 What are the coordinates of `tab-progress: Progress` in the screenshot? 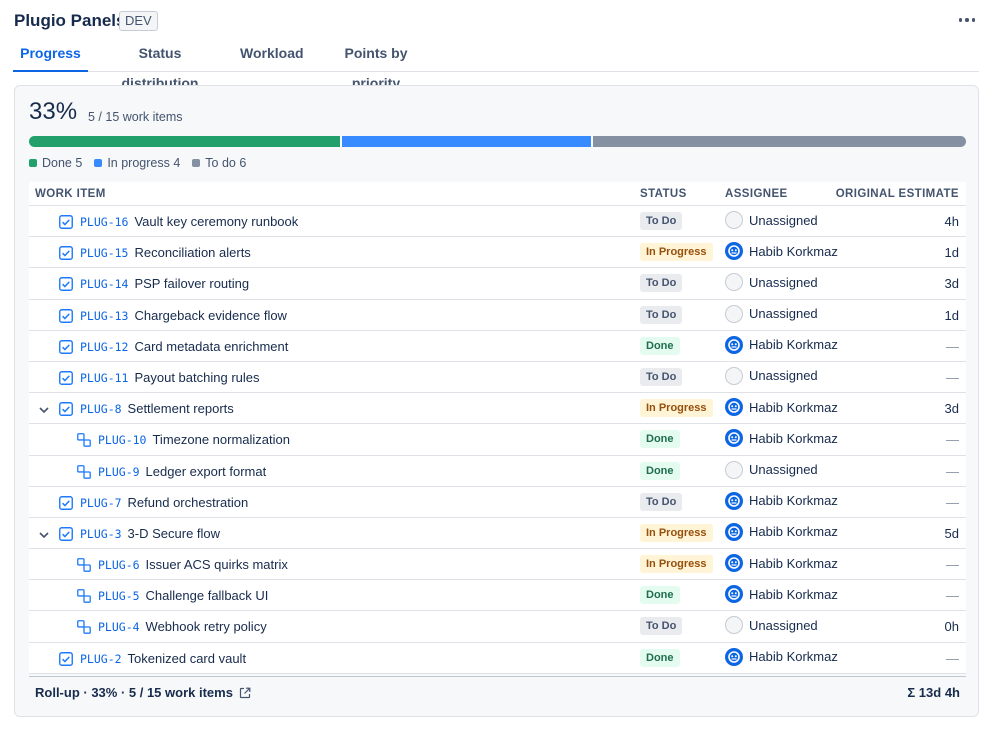 It's located at (50, 55).